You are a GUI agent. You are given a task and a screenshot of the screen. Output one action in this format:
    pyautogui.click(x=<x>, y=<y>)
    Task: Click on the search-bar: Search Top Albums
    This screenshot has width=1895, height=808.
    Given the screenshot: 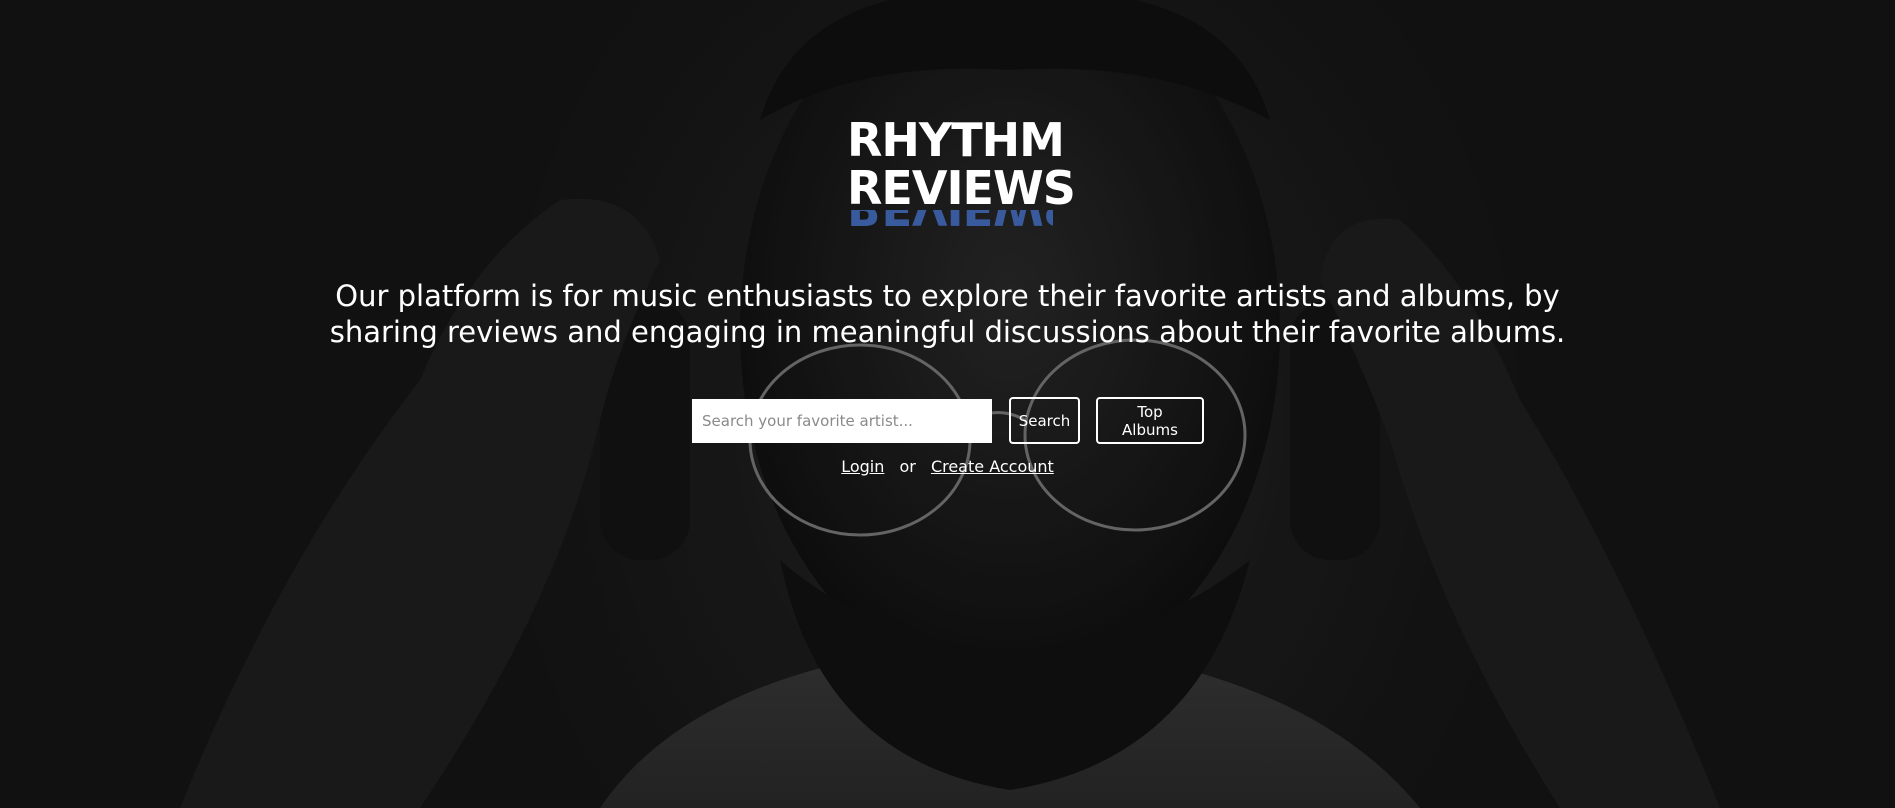 What is the action you would take?
    pyautogui.click(x=948, y=420)
    